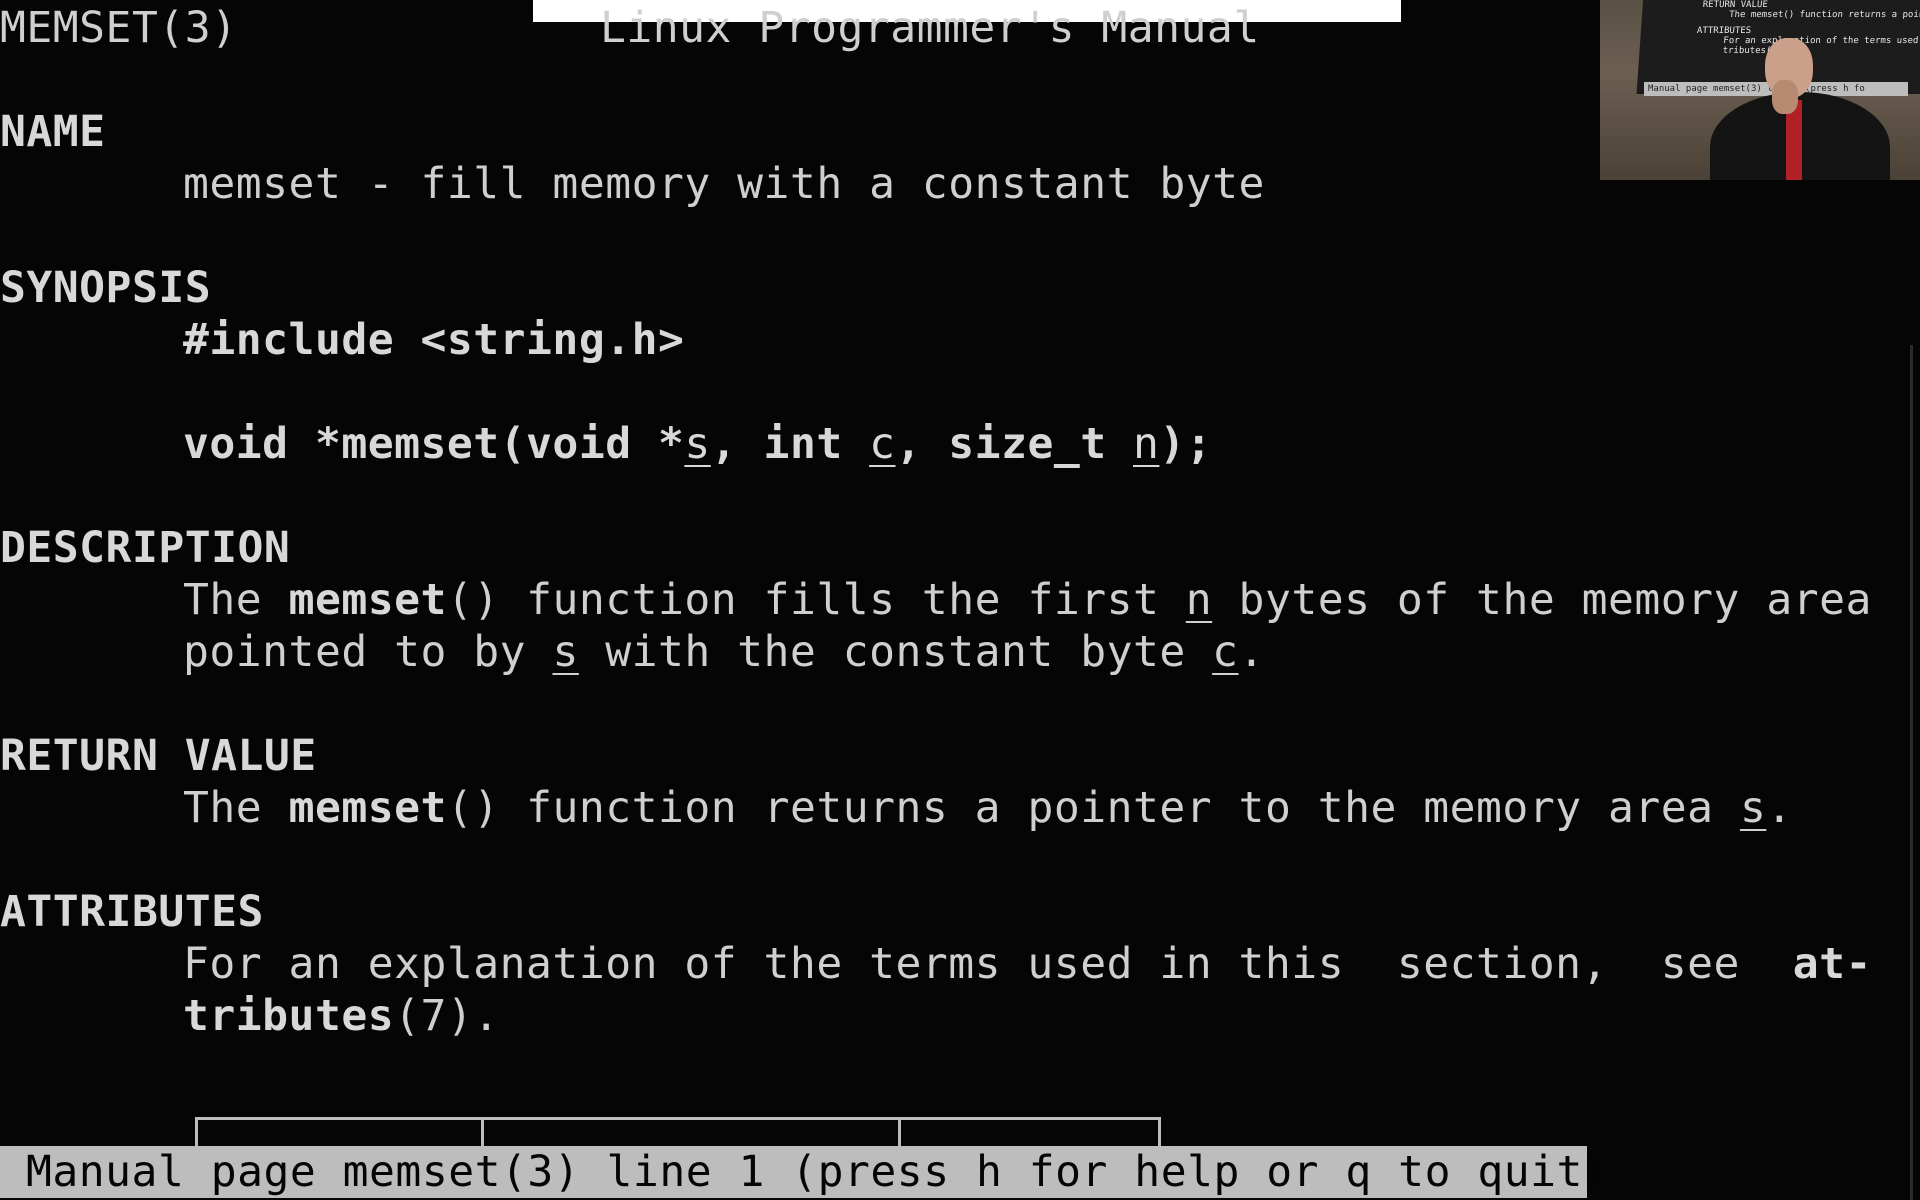 The height and width of the screenshot is (1200, 1920). Describe the element at coordinates (790, 444) in the screenshot. I see `proto-part: , int` at that location.